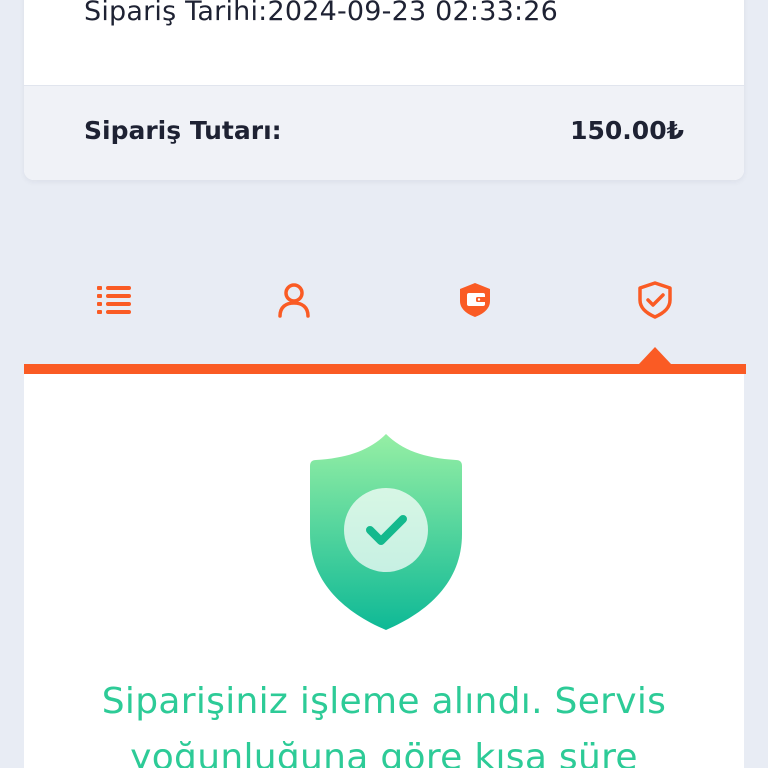 The image size is (768, 768). I want to click on step-payment, so click(475, 300).